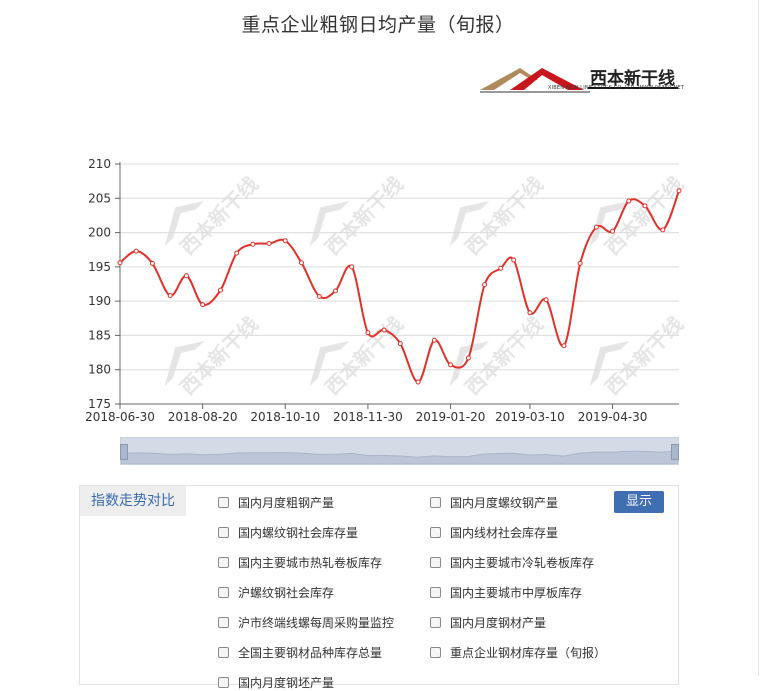 Image resolution: width=766 pixels, height=691 pixels. What do you see at coordinates (504, 503) in the screenshot?
I see `compare-option-label: 国内月度螺纹钢产量` at bounding box center [504, 503].